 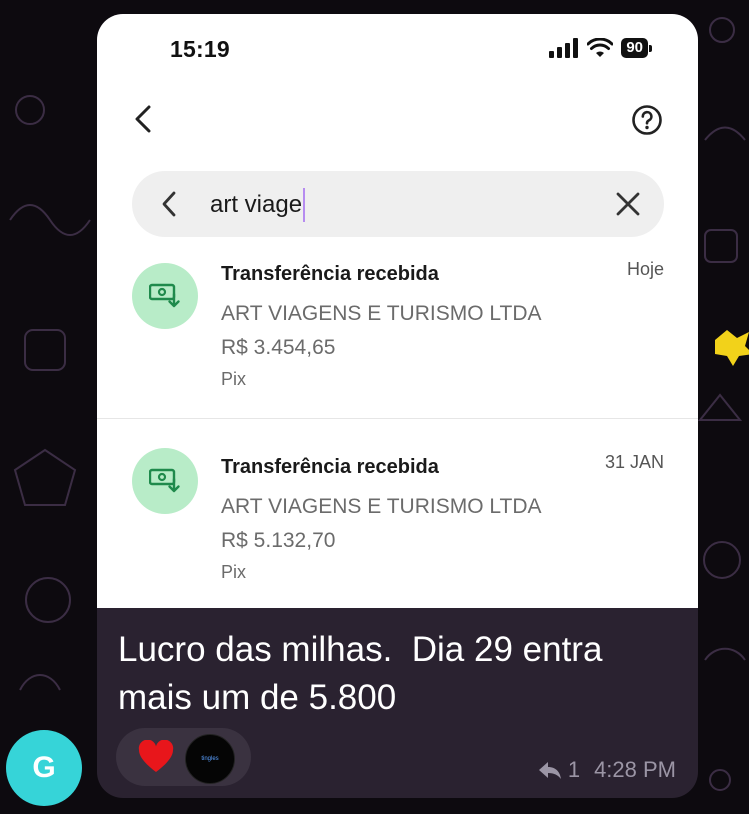 I want to click on sender-initial: G, so click(x=44, y=767).